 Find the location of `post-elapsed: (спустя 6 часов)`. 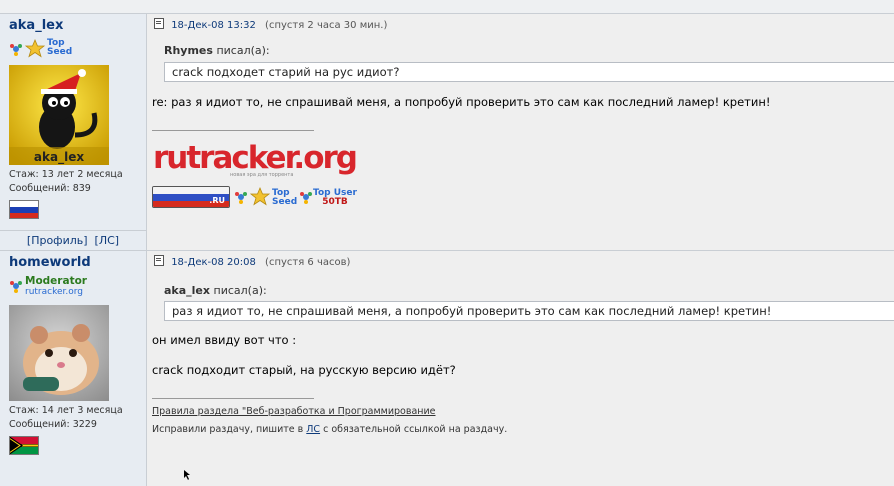

post-elapsed: (спустя 6 часов) is located at coordinates (308, 262).